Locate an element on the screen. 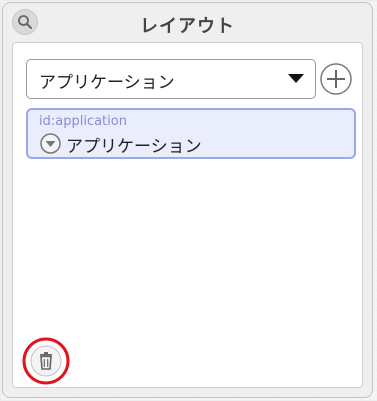  layout-item-id: id:application is located at coordinates (83, 121).